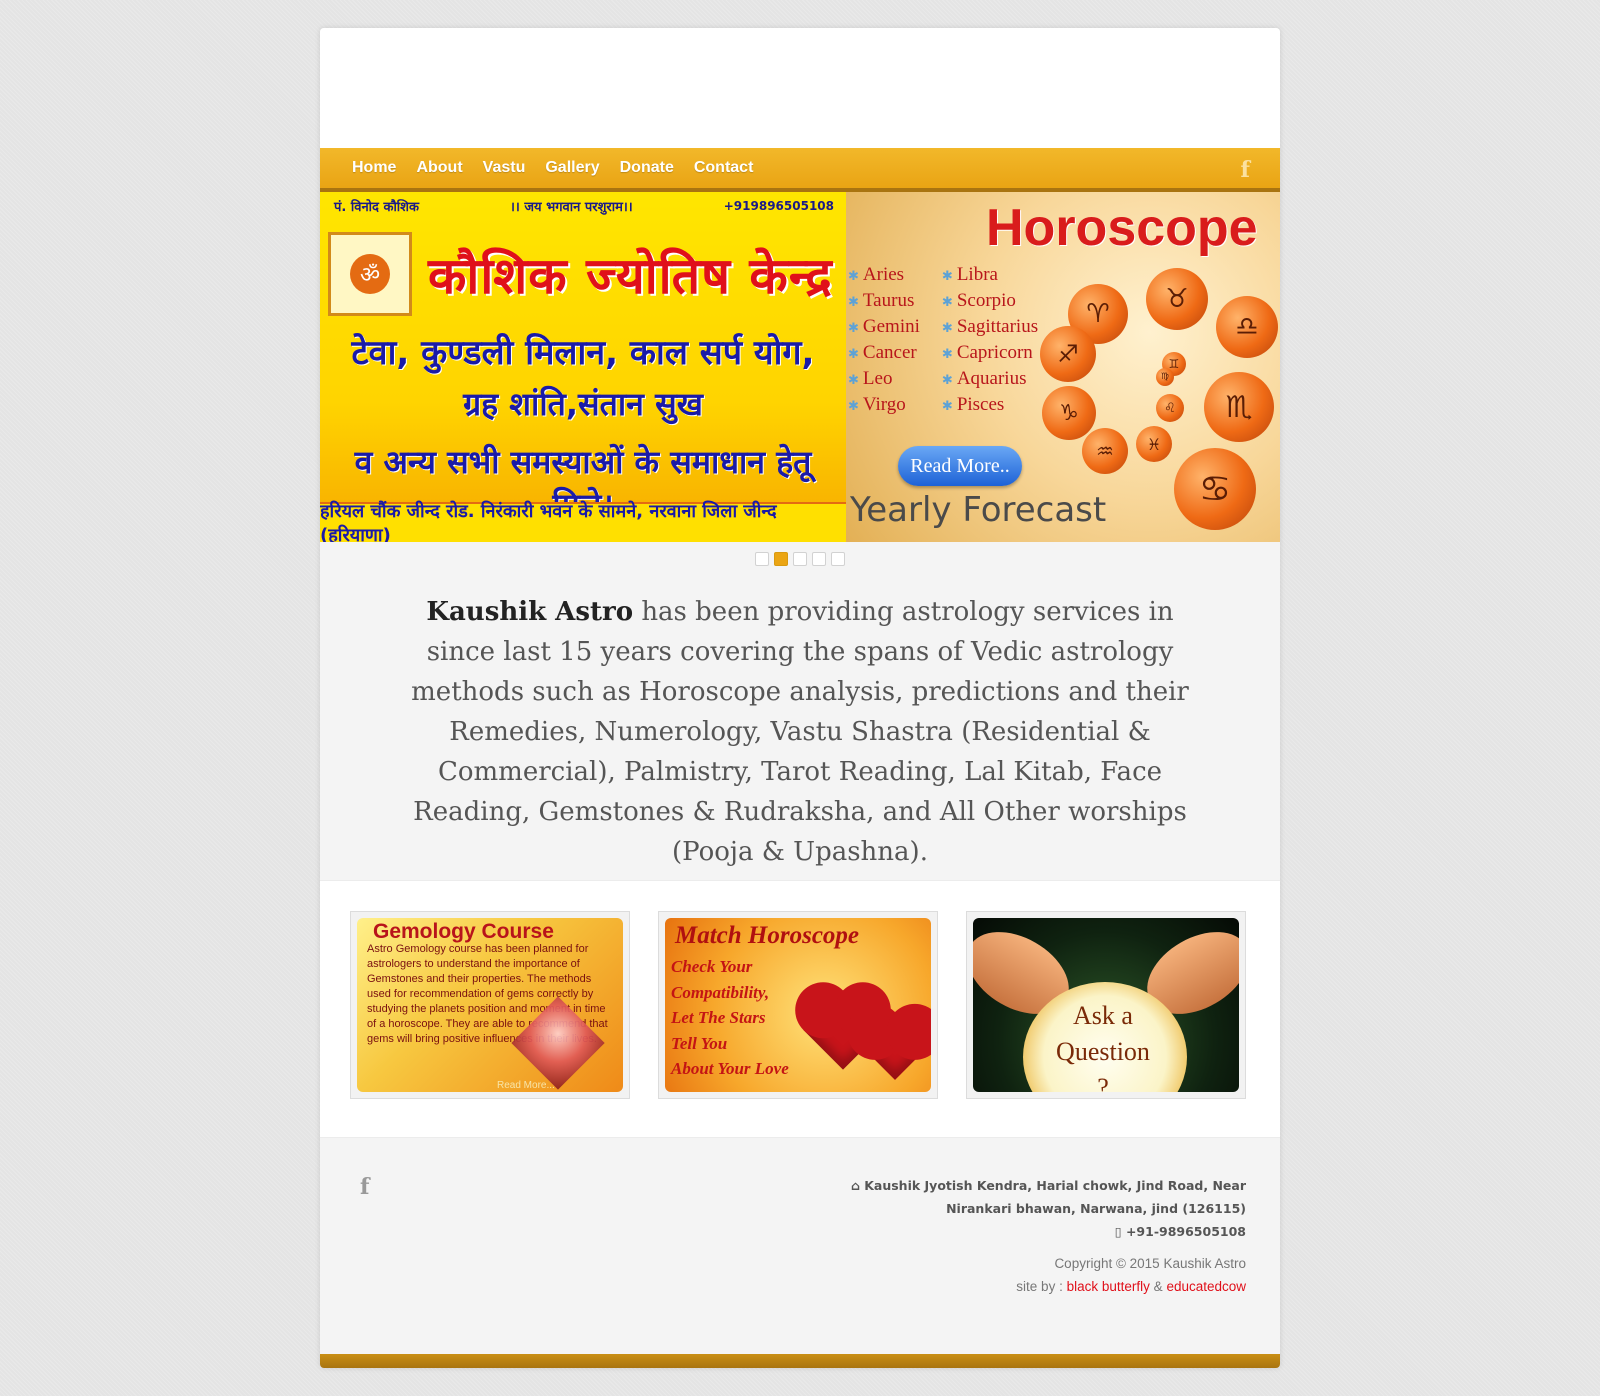 The height and width of the screenshot is (1396, 1600). What do you see at coordinates (583, 404) in the screenshot?
I see `banner-services-line2: ग्रह शांति,संतान सुख` at bounding box center [583, 404].